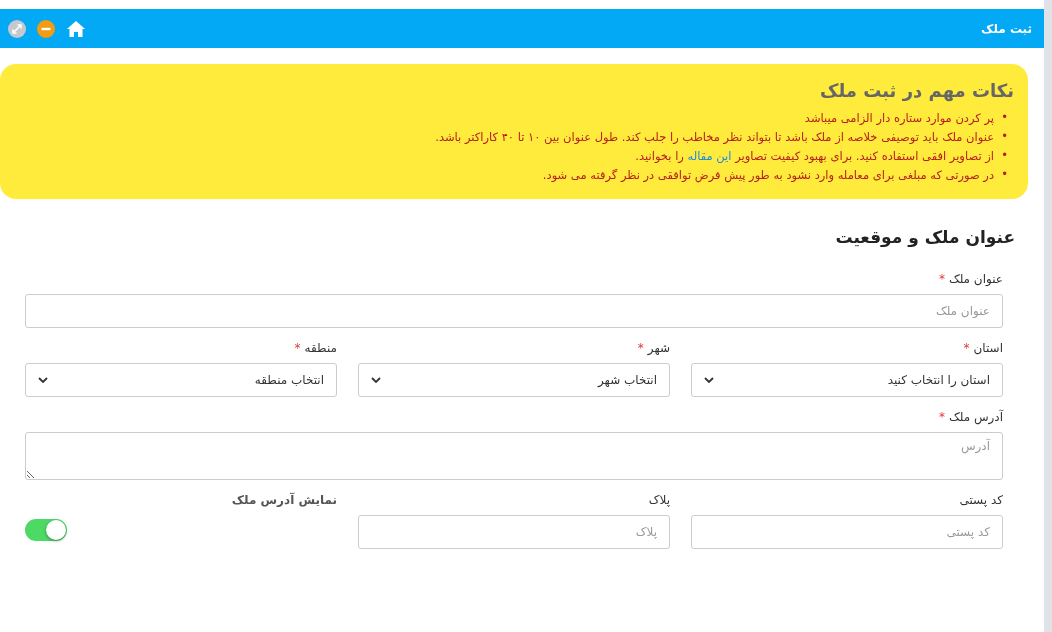 Image resolution: width=1052 pixels, height=632 pixels. Describe the element at coordinates (658, 348) in the screenshot. I see `field-label: شهر` at that location.